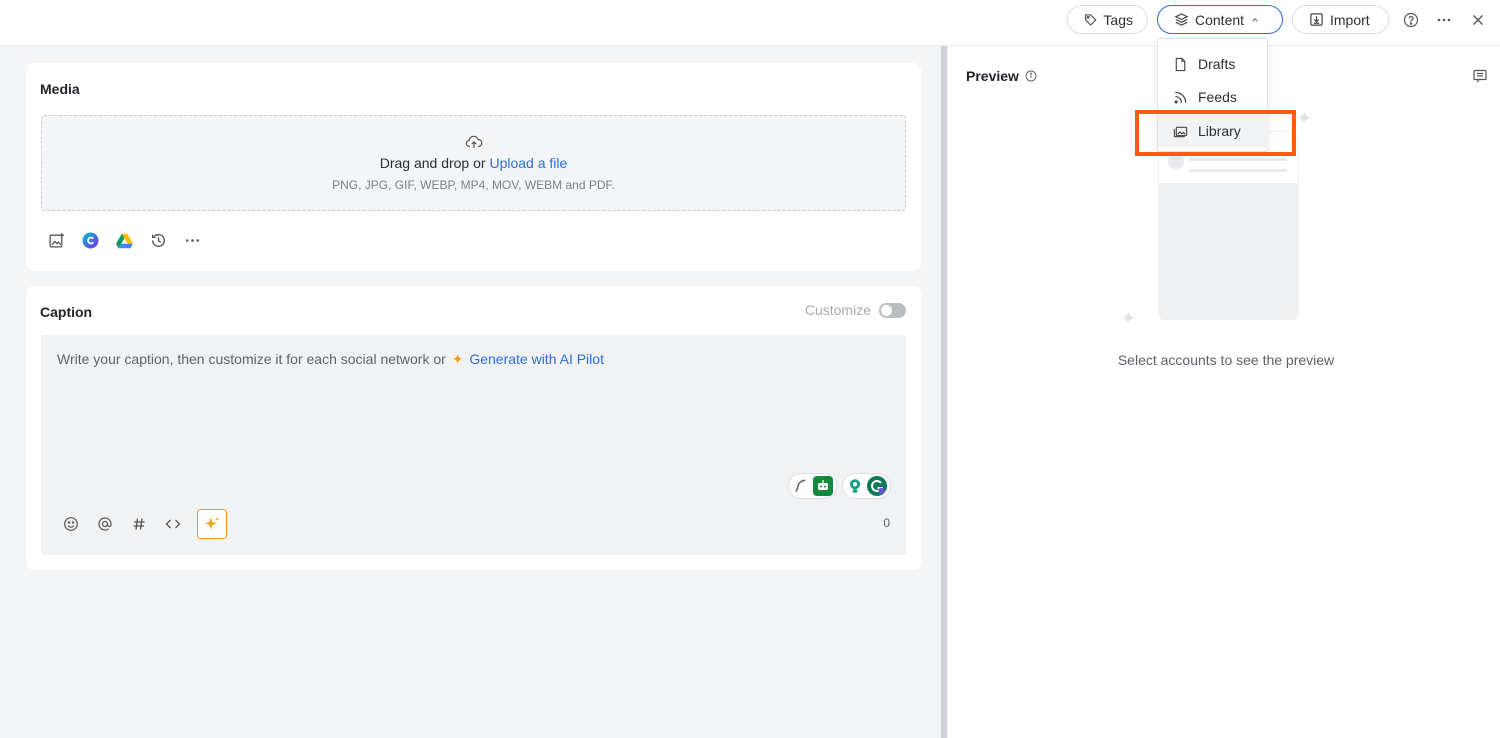 This screenshot has height=738, width=1500. Describe the element at coordinates (892, 310) in the screenshot. I see `customize-toggle` at that location.